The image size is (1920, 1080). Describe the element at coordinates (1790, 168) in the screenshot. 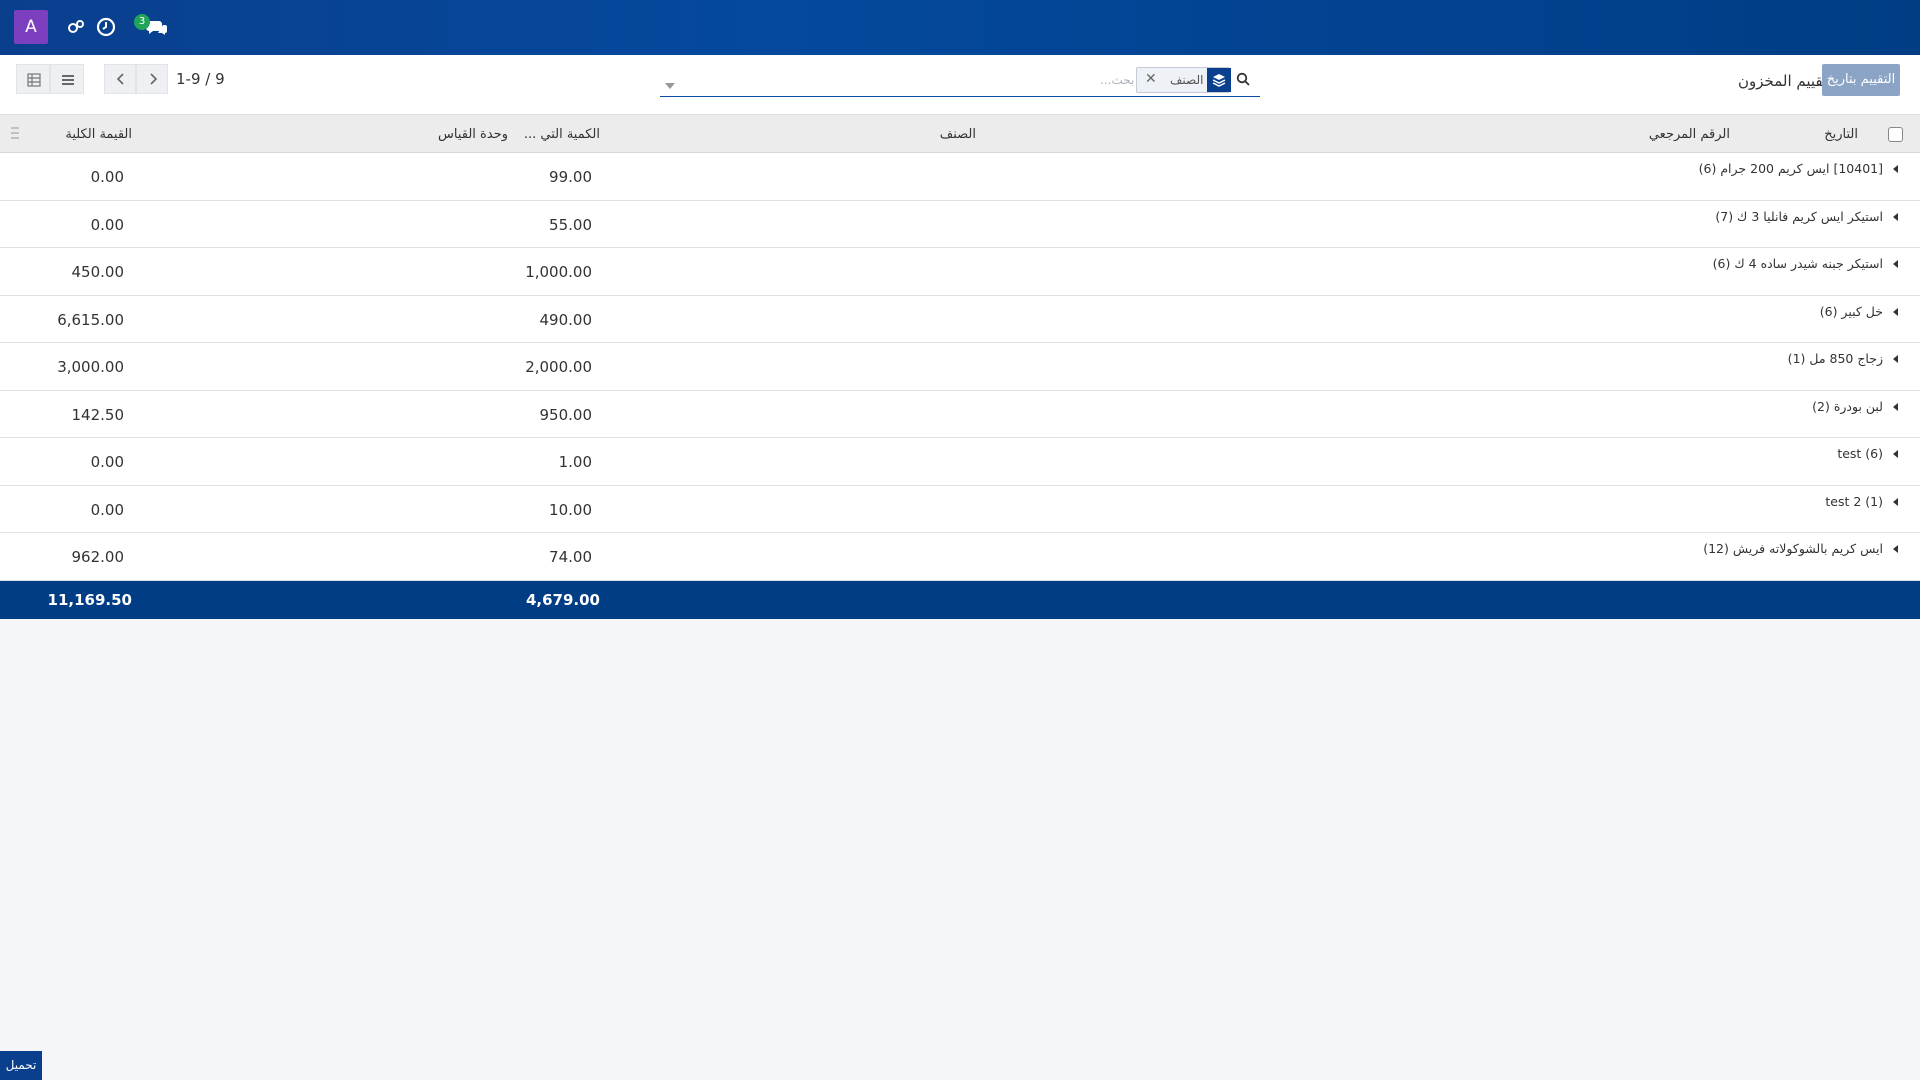

I see `group-label: [10401] ايس كريم 200 جرام (6)` at that location.